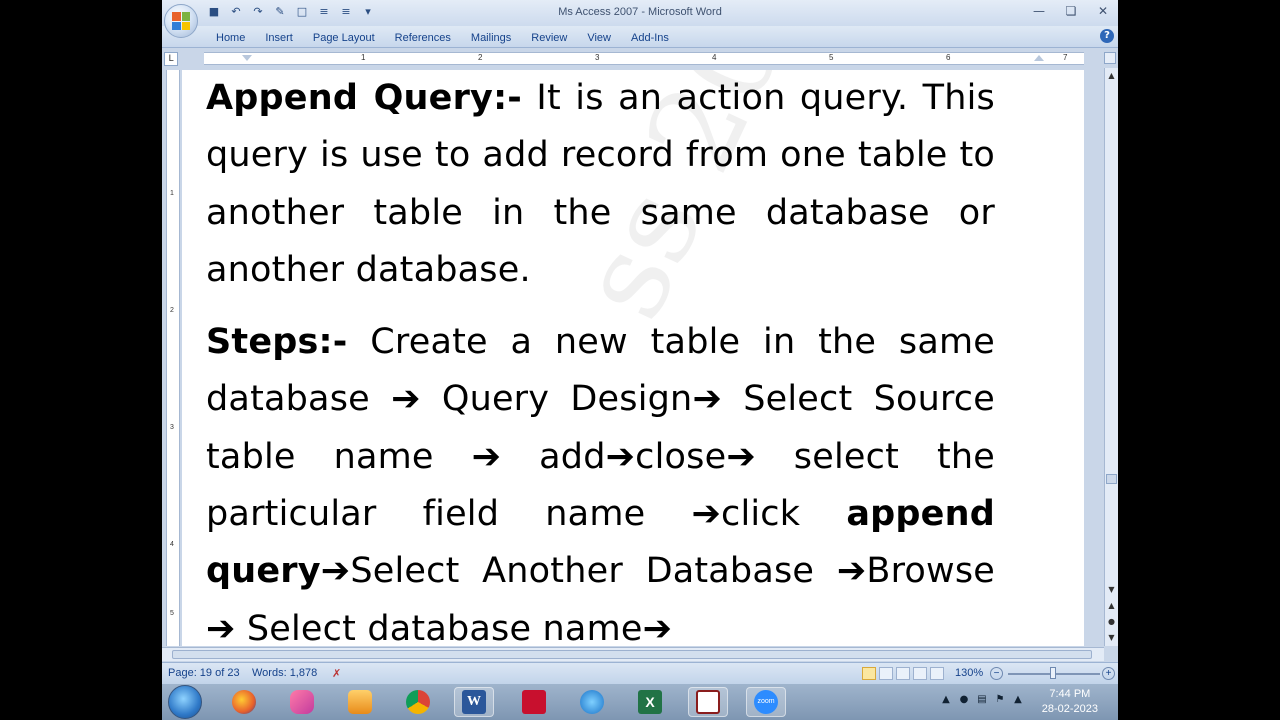 The width and height of the screenshot is (1280, 720). Describe the element at coordinates (1111, 76) in the screenshot. I see `scroll-up-icon: ▲` at that location.